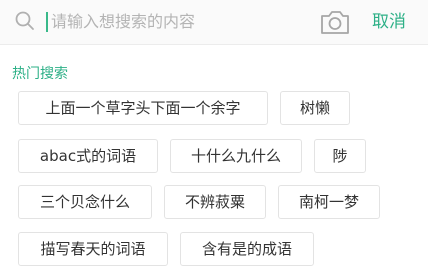 Image resolution: width=428 pixels, height=270 pixels. I want to click on text-cursor, so click(47, 22).